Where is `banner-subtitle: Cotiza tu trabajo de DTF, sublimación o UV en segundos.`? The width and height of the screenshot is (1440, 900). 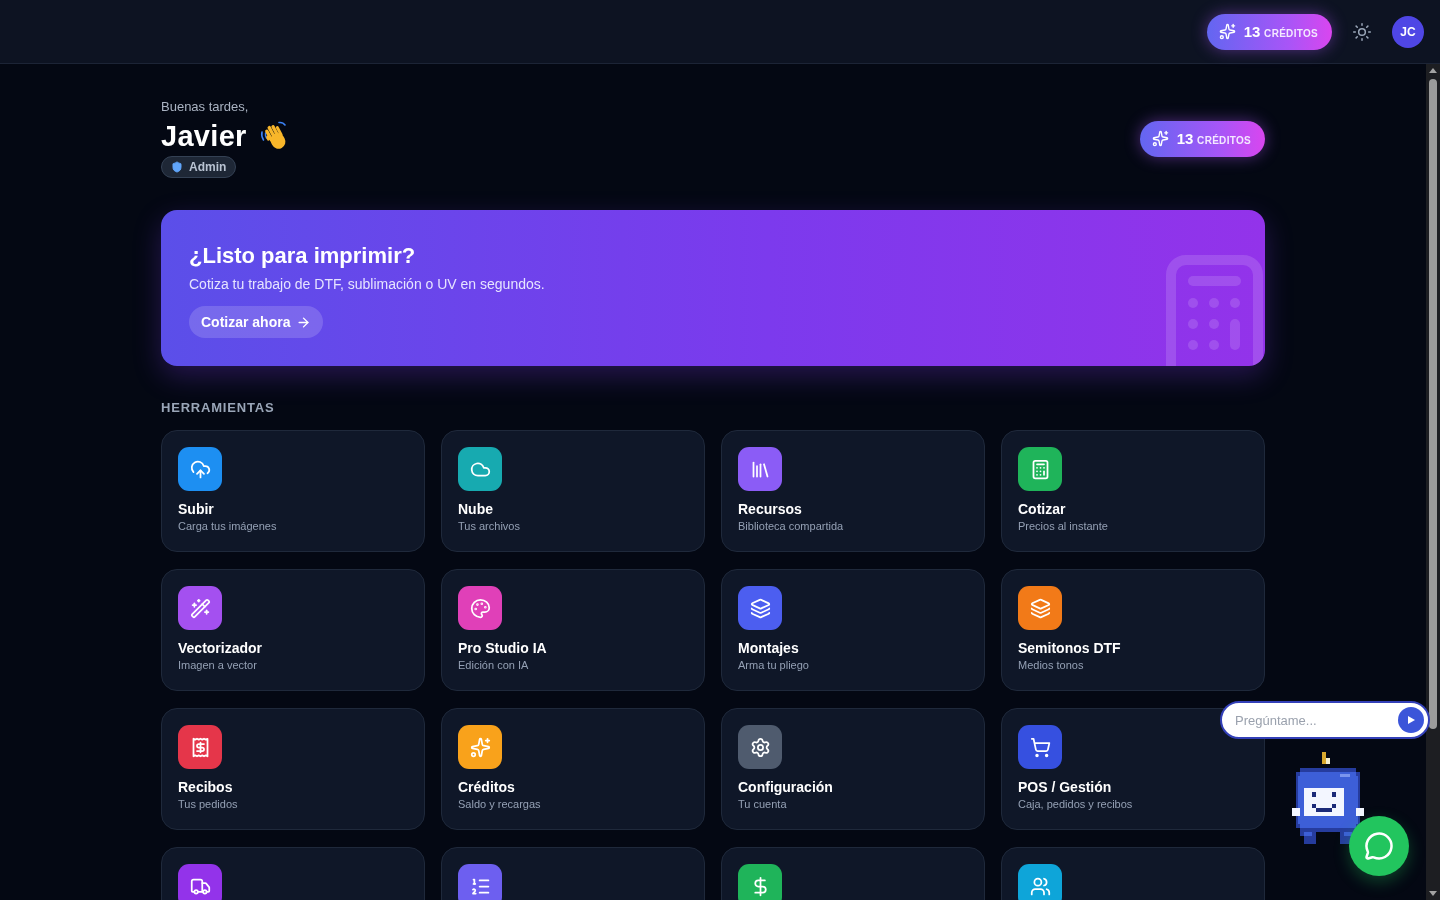
banner-subtitle: Cotiza tu trabajo de DTF, sublimación o UV en segundos. is located at coordinates (367, 284).